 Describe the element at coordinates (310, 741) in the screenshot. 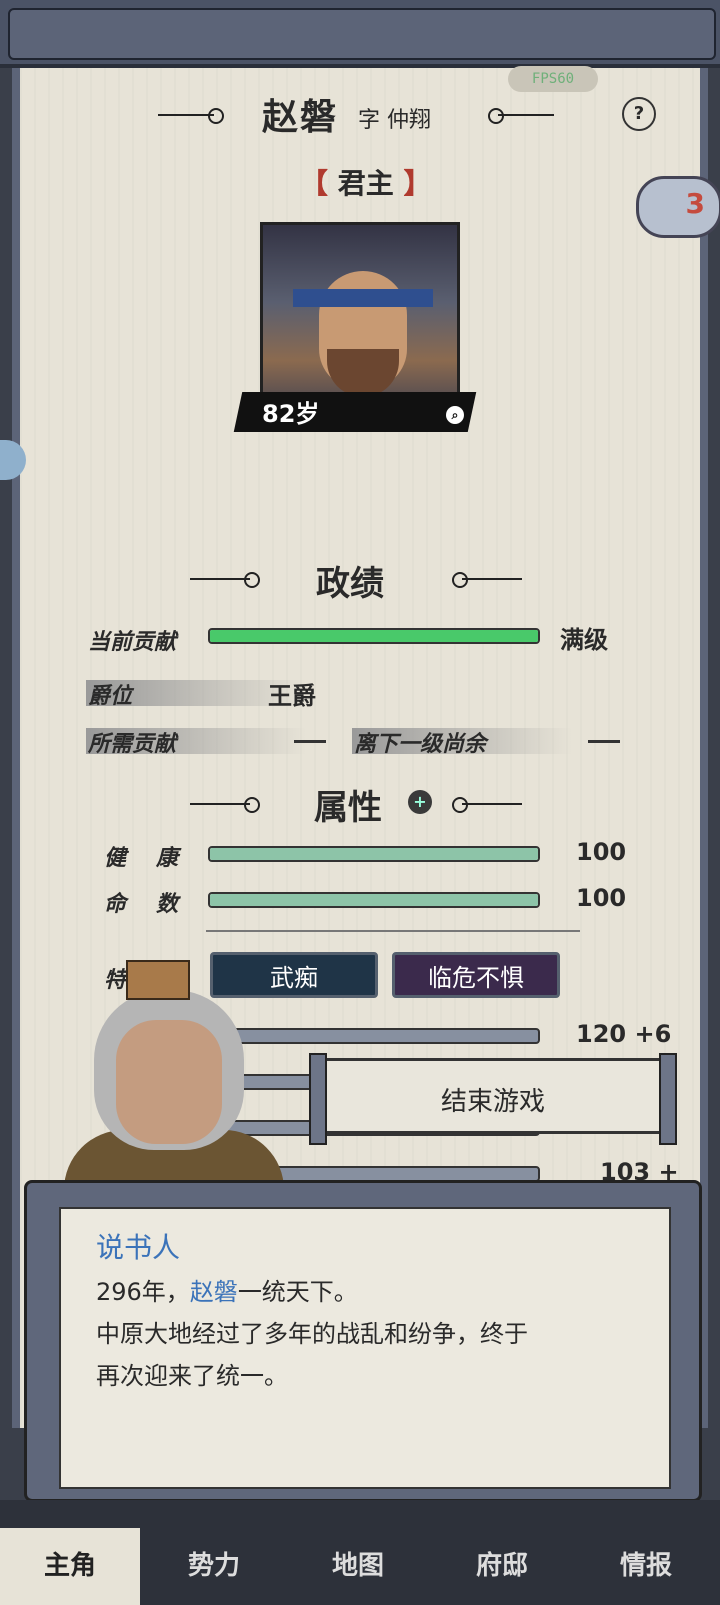

I see `needed-value-dash` at that location.